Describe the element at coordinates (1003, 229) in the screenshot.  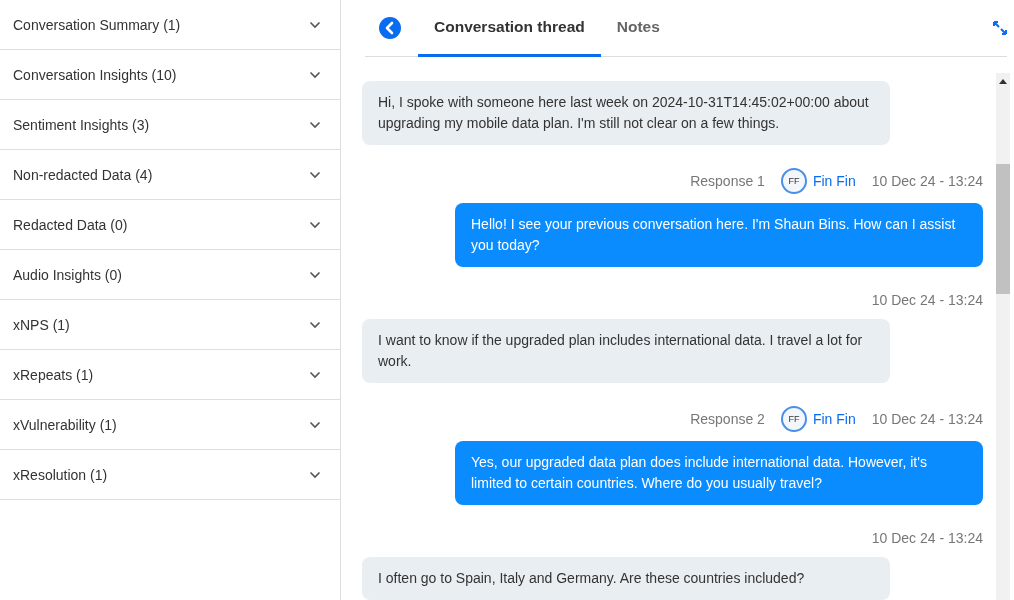
I see `scrollbar-thumb` at that location.